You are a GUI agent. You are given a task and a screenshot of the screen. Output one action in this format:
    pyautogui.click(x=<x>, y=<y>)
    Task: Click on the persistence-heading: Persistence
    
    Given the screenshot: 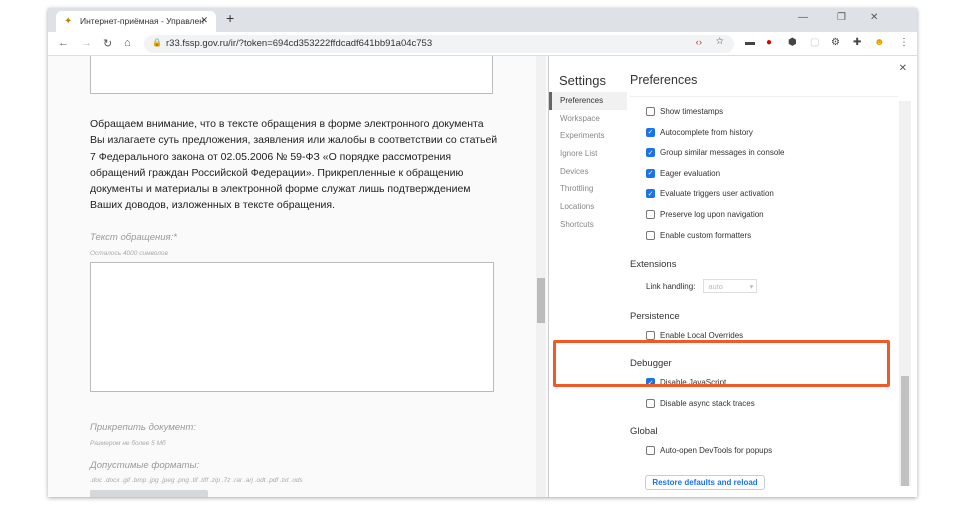 What is the action you would take?
    pyautogui.click(x=655, y=316)
    